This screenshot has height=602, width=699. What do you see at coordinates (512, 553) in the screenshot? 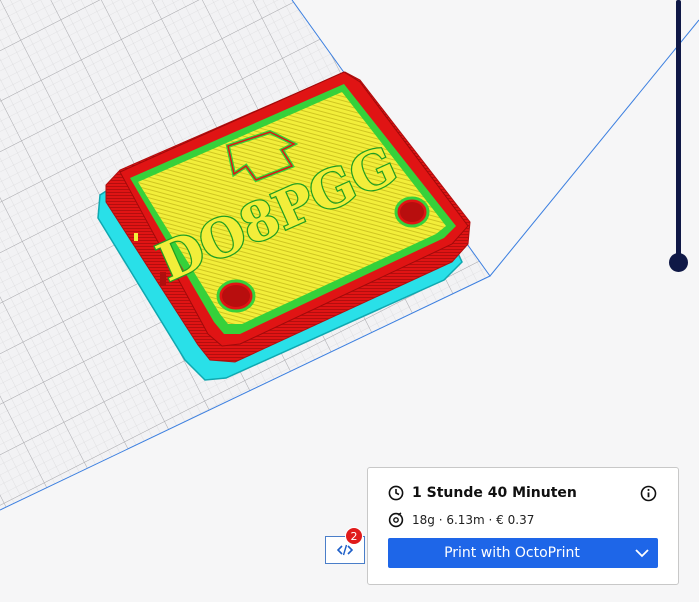
I see `print-button-label: Print with OctoPrint` at bounding box center [512, 553].